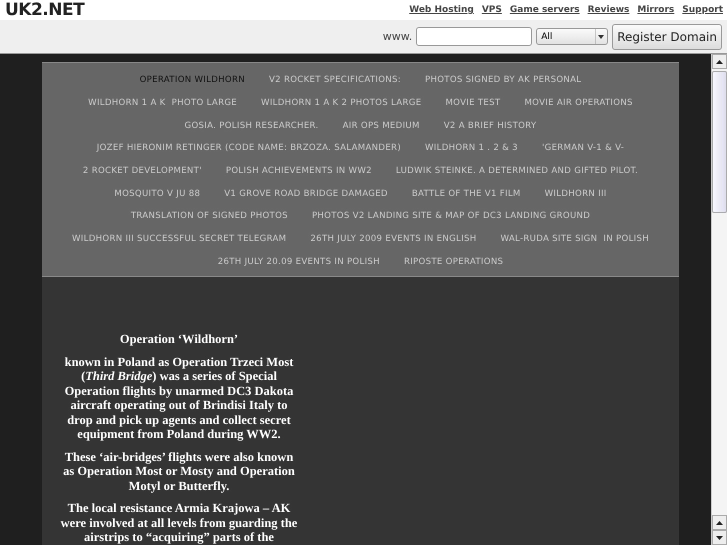  Describe the element at coordinates (179, 339) in the screenshot. I see `article-title: Operation ‘Wildhorn’` at that location.